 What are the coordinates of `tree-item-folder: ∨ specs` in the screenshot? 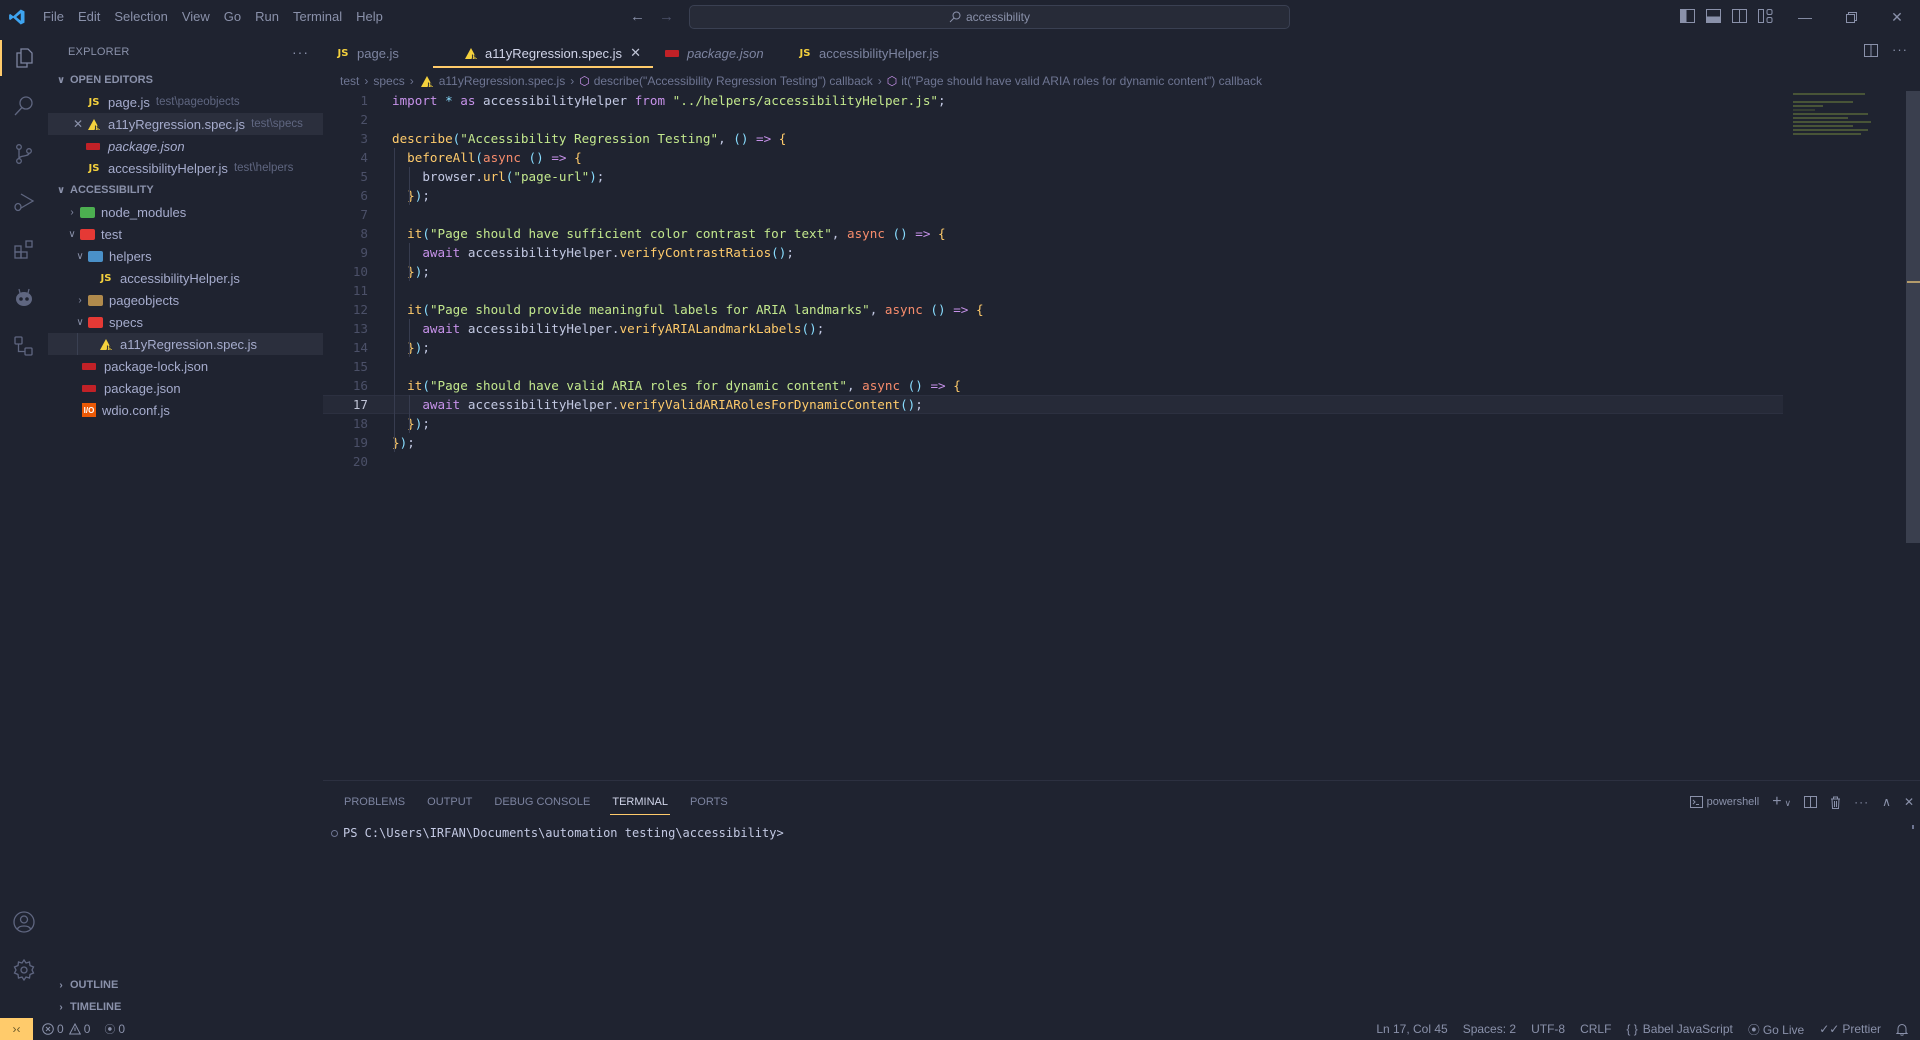 It's located at (185, 322).